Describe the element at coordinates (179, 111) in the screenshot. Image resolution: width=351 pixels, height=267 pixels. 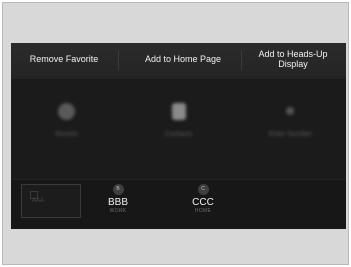
I see `contacts-icon` at that location.